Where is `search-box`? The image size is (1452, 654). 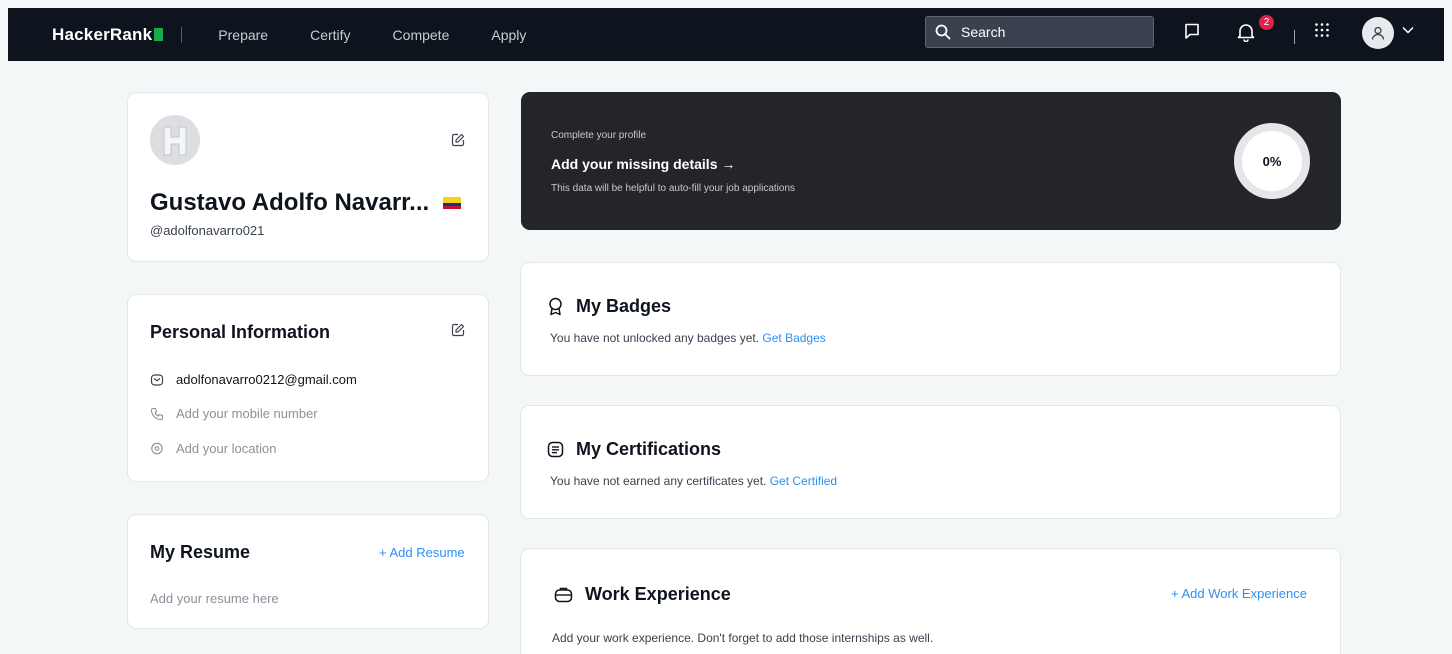 search-box is located at coordinates (1039, 32).